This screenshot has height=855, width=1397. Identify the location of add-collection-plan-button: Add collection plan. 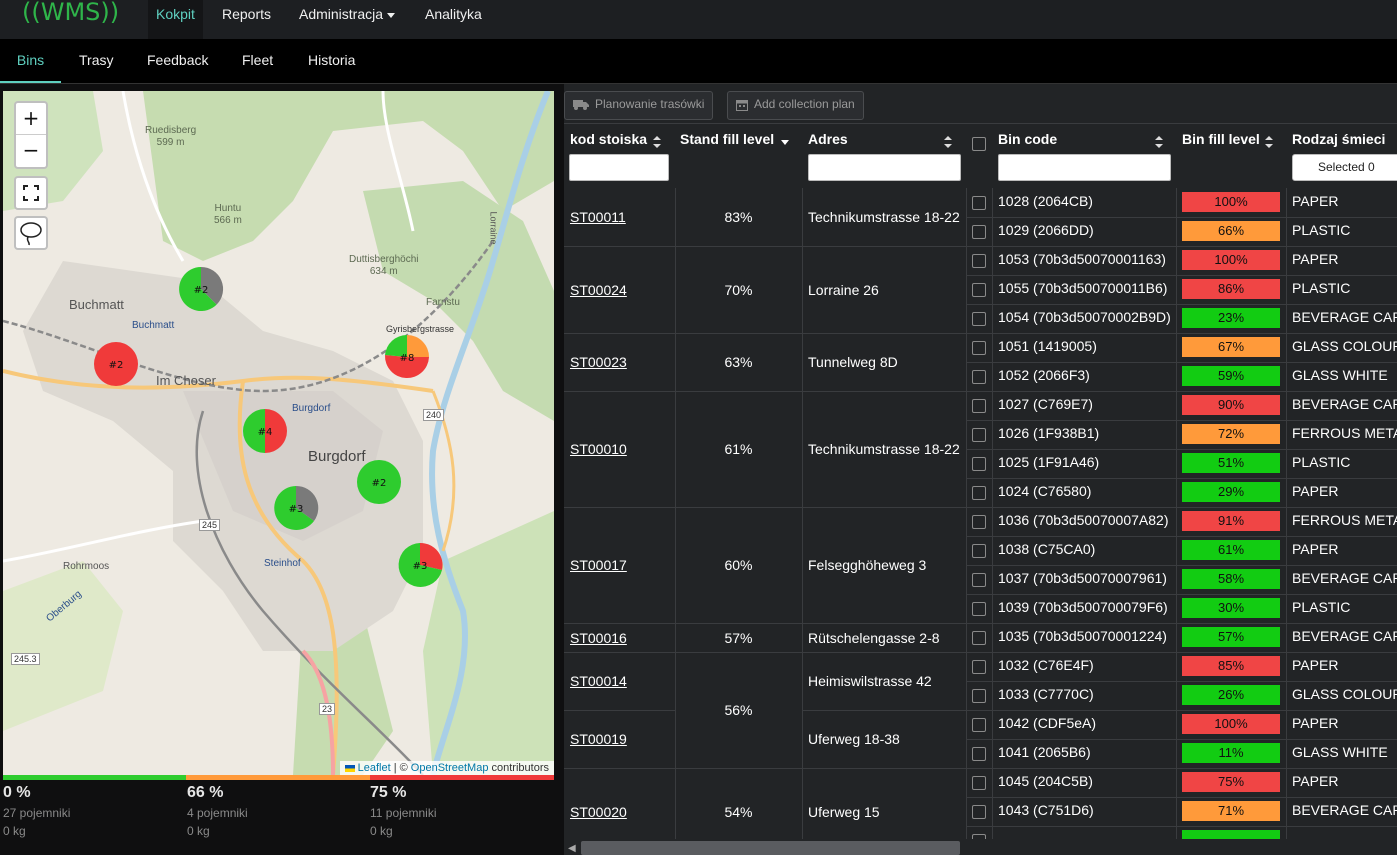
(795, 105).